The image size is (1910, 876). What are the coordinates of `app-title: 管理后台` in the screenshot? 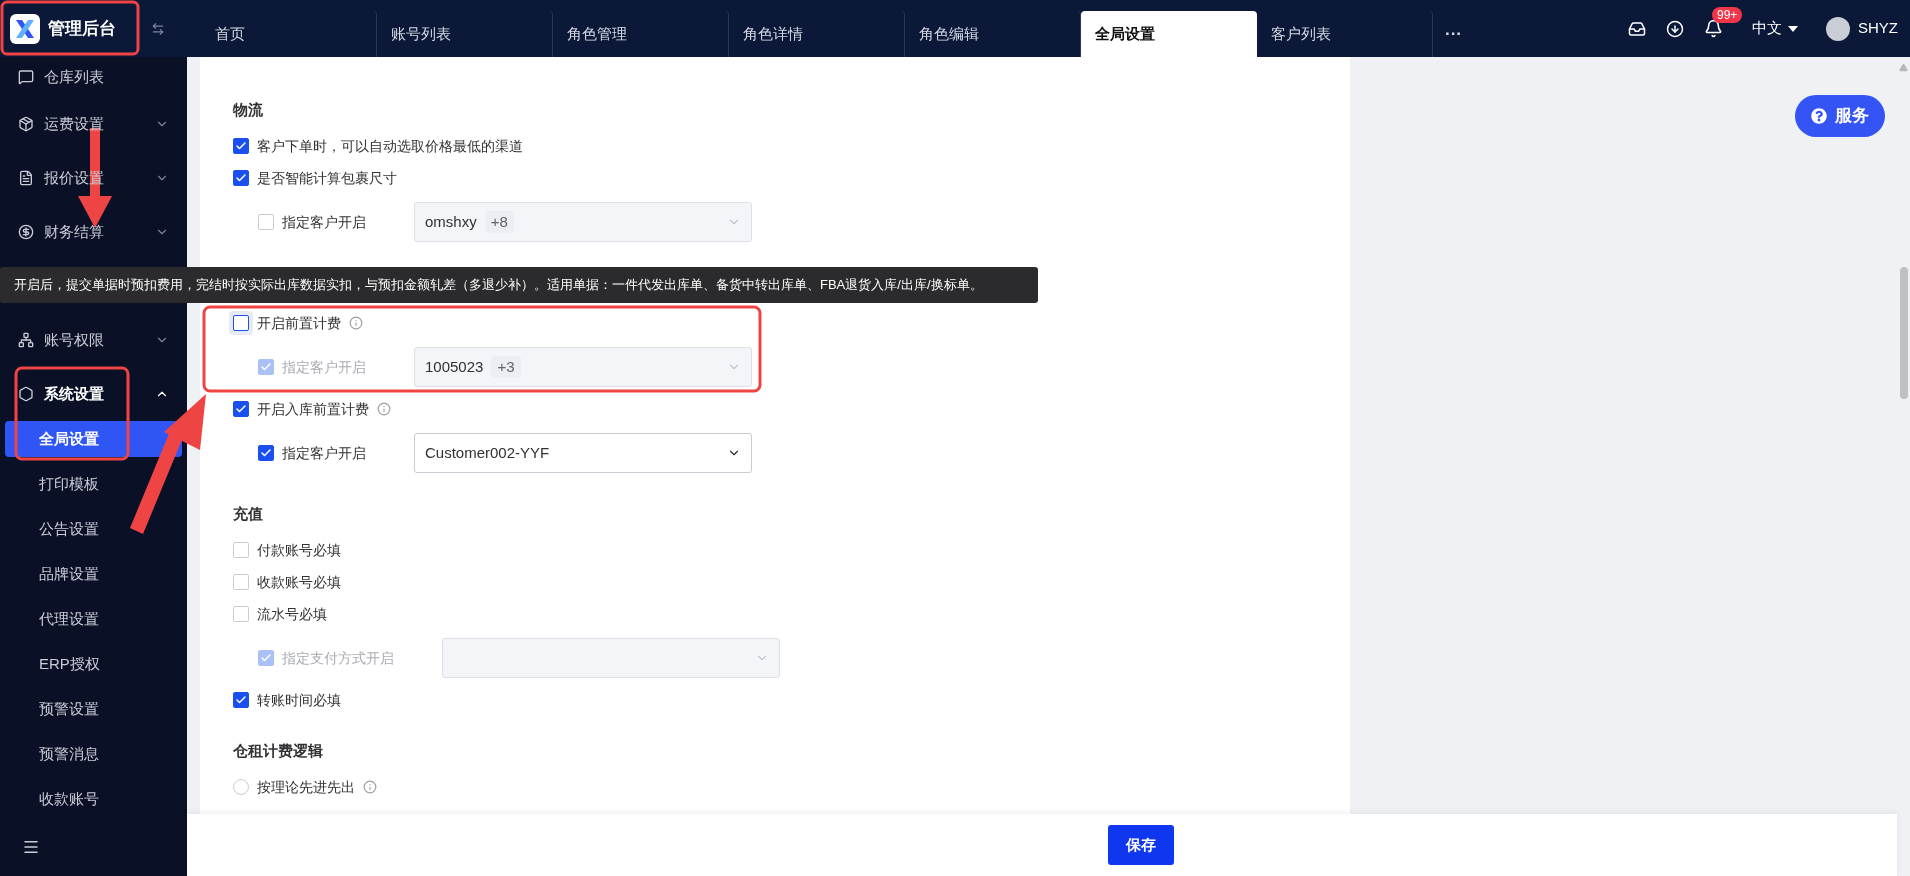 It's located at (82, 28).